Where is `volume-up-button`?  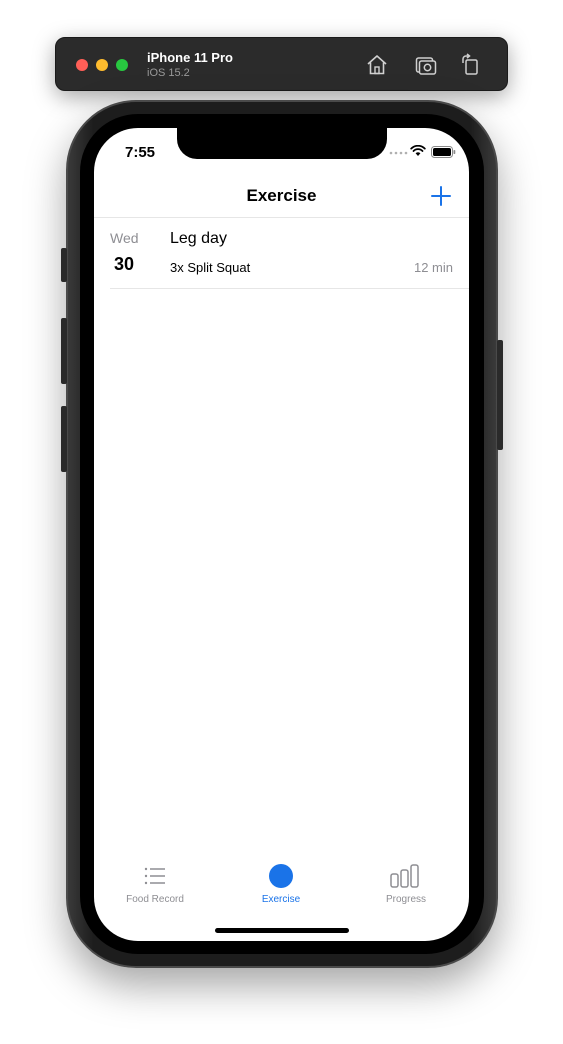
volume-up-button is located at coordinates (64, 351).